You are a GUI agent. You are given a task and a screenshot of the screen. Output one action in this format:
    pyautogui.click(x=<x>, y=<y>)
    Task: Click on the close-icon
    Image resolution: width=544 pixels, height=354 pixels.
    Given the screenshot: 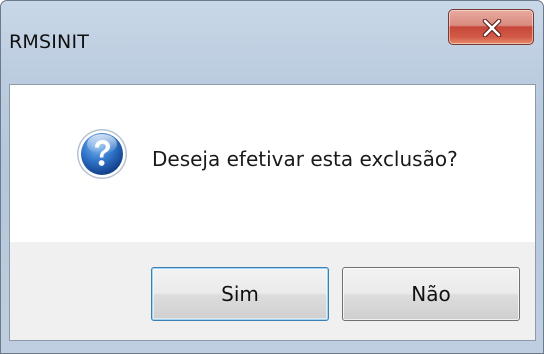 What is the action you would take?
    pyautogui.click(x=492, y=28)
    